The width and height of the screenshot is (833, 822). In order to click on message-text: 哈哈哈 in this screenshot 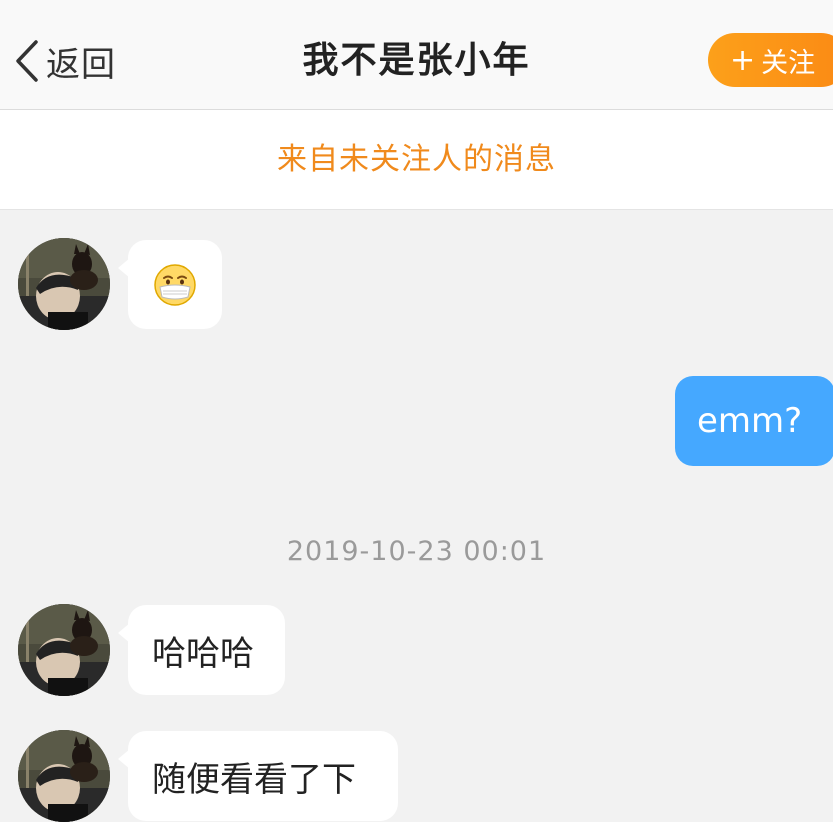, I will do `click(203, 653)`.